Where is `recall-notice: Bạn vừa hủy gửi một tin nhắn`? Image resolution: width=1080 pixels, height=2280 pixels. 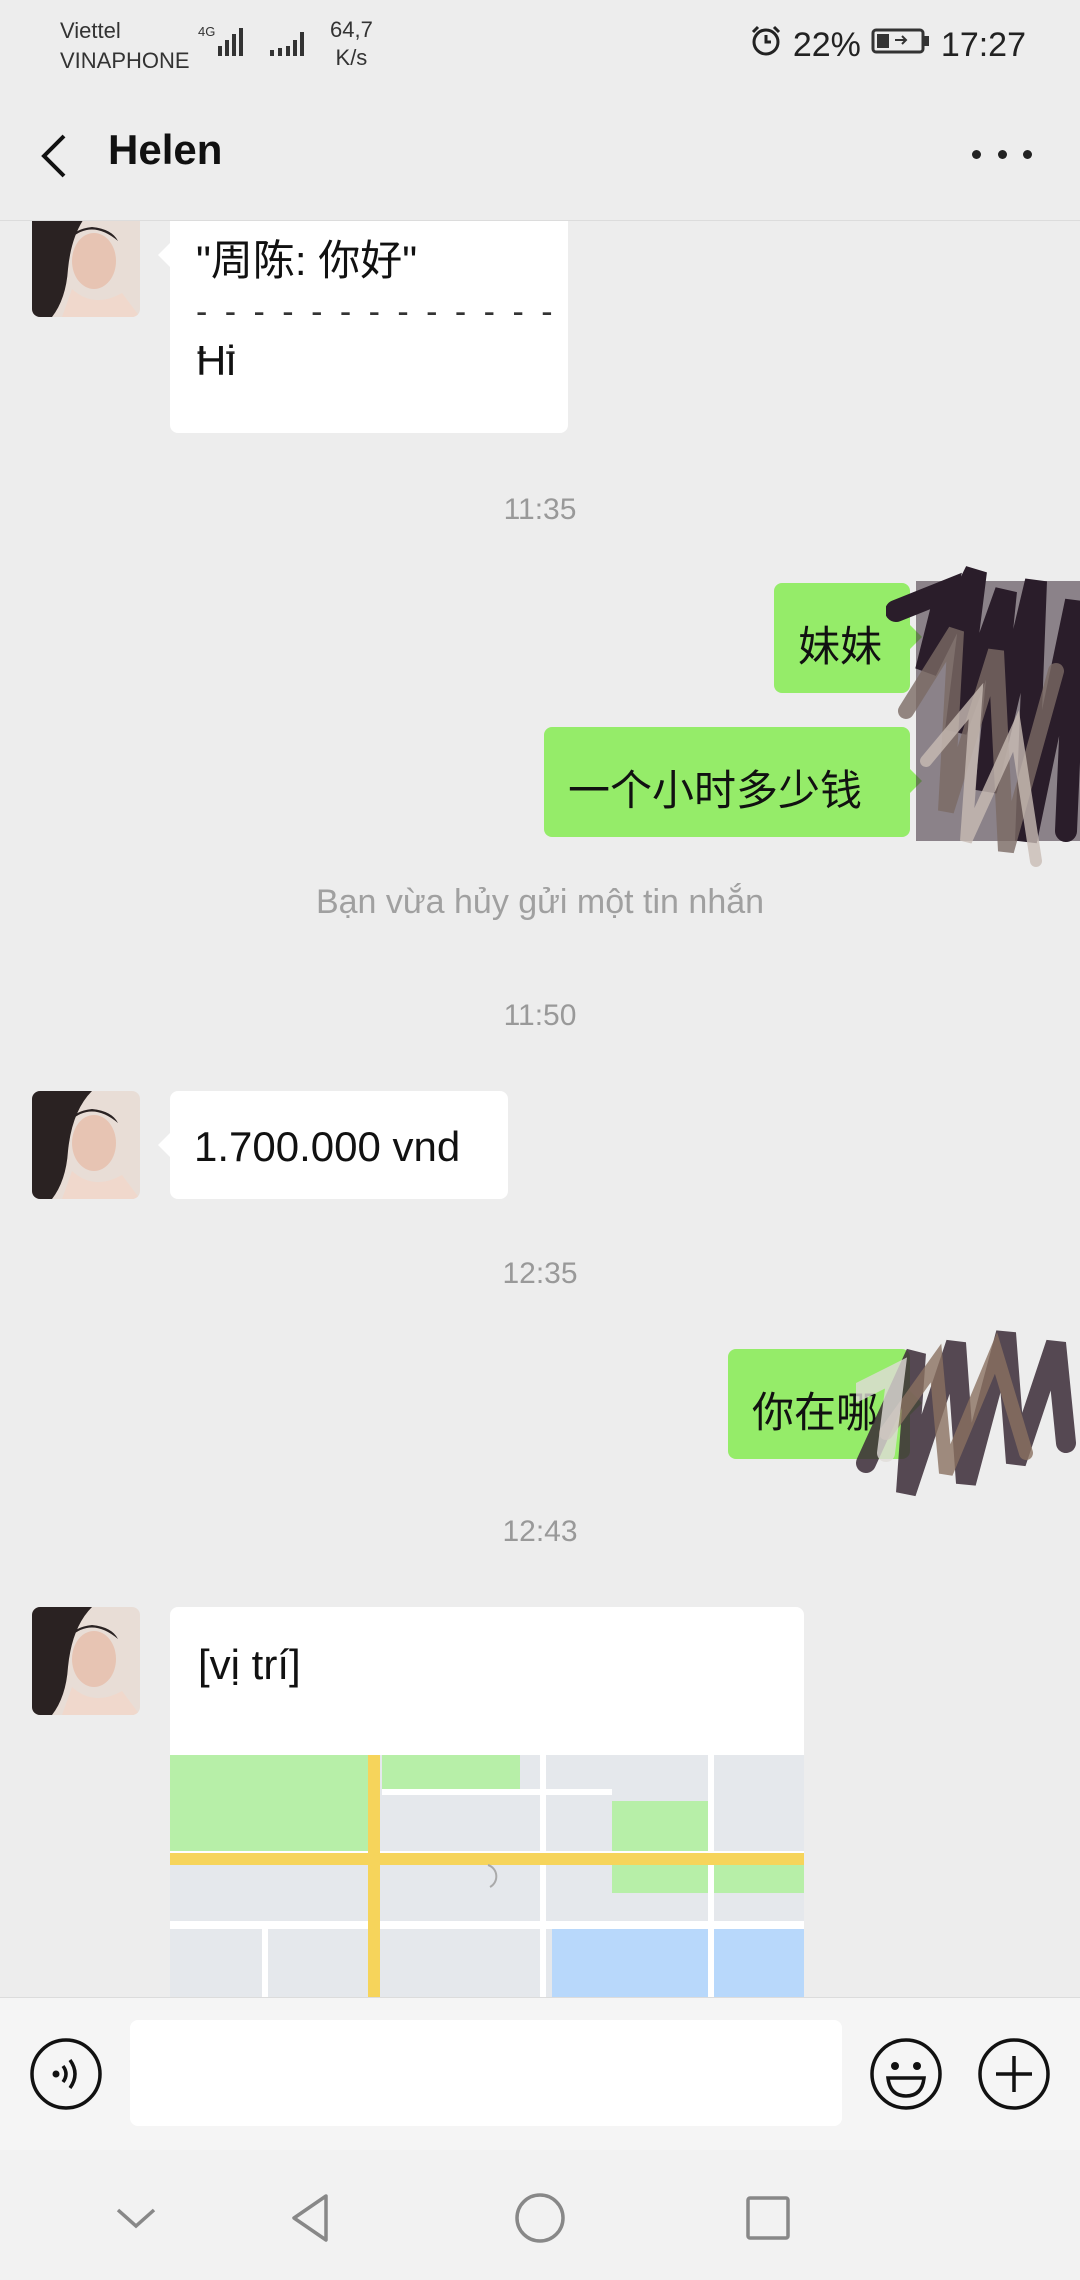
recall-notice: Bạn vừa hủy gửi một tin nhắn is located at coordinates (540, 902).